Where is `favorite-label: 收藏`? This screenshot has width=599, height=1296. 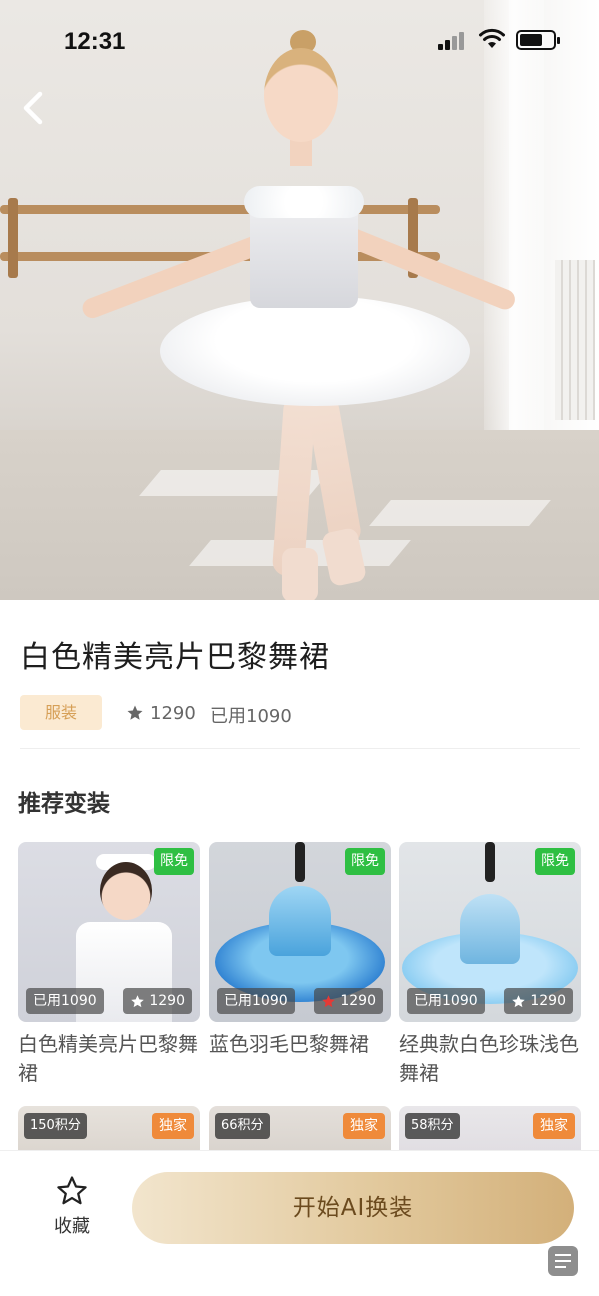 favorite-label: 收藏 is located at coordinates (72, 1226).